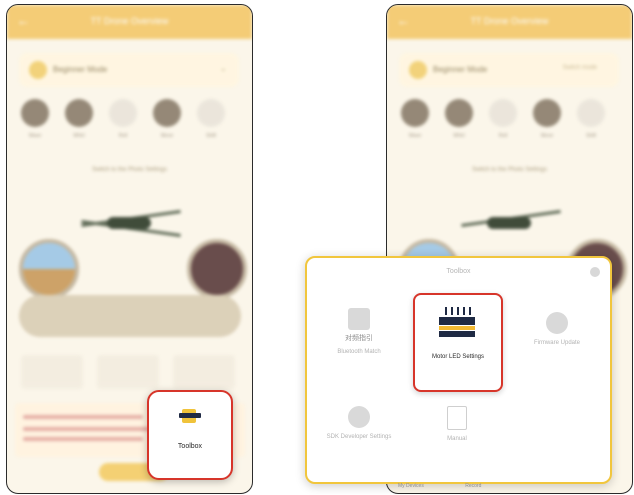 The width and height of the screenshot is (634, 495). Describe the element at coordinates (458, 357) in the screenshot. I see `tool-label: Motor LED Settings` at that location.